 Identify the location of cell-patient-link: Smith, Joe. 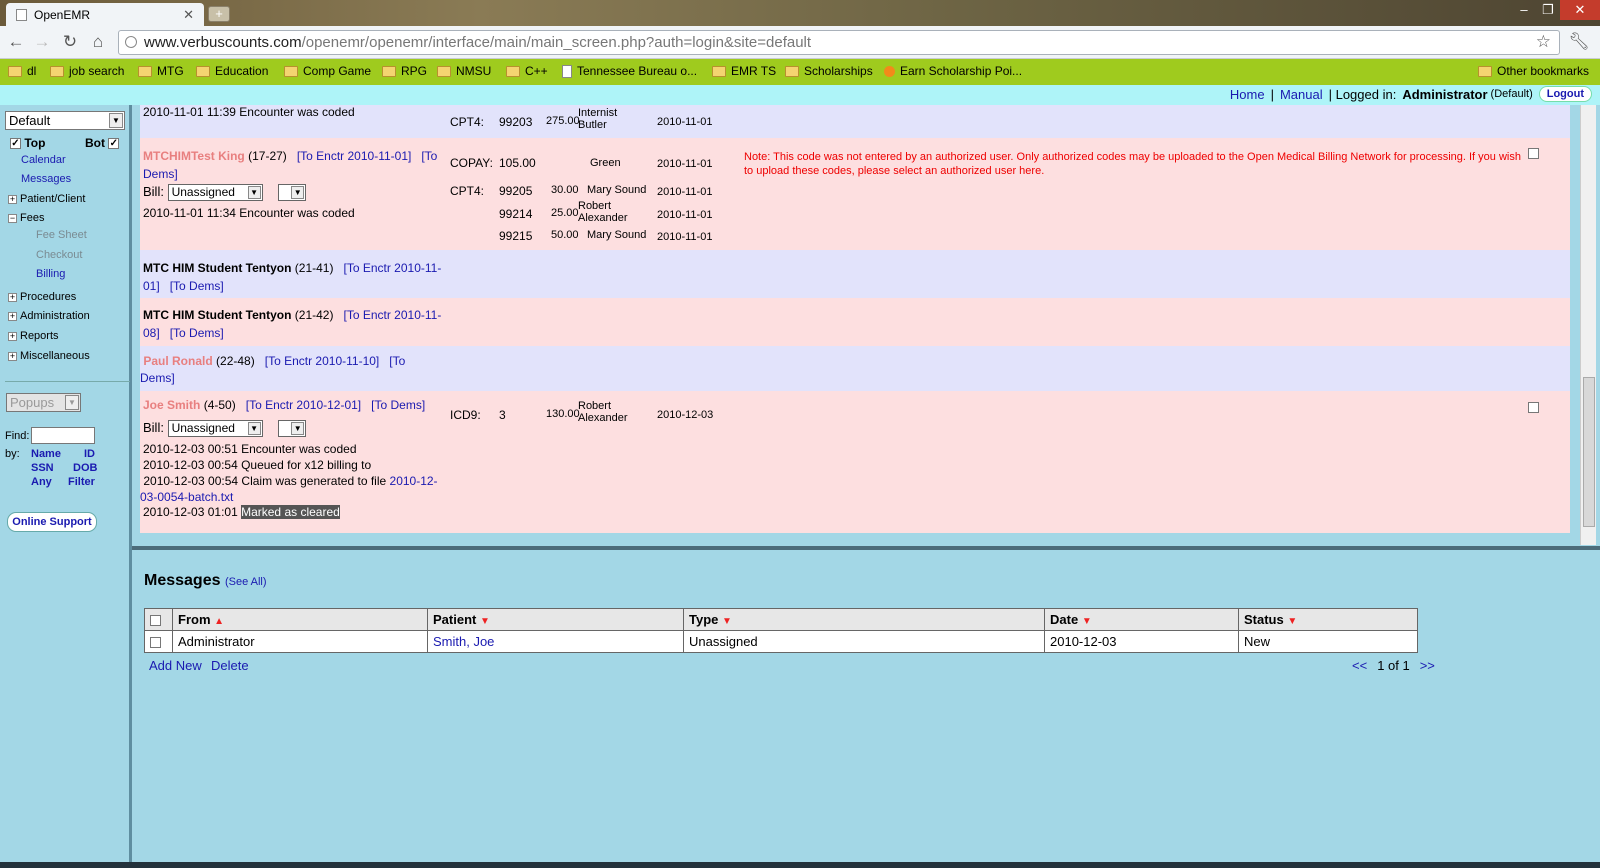
(463, 641).